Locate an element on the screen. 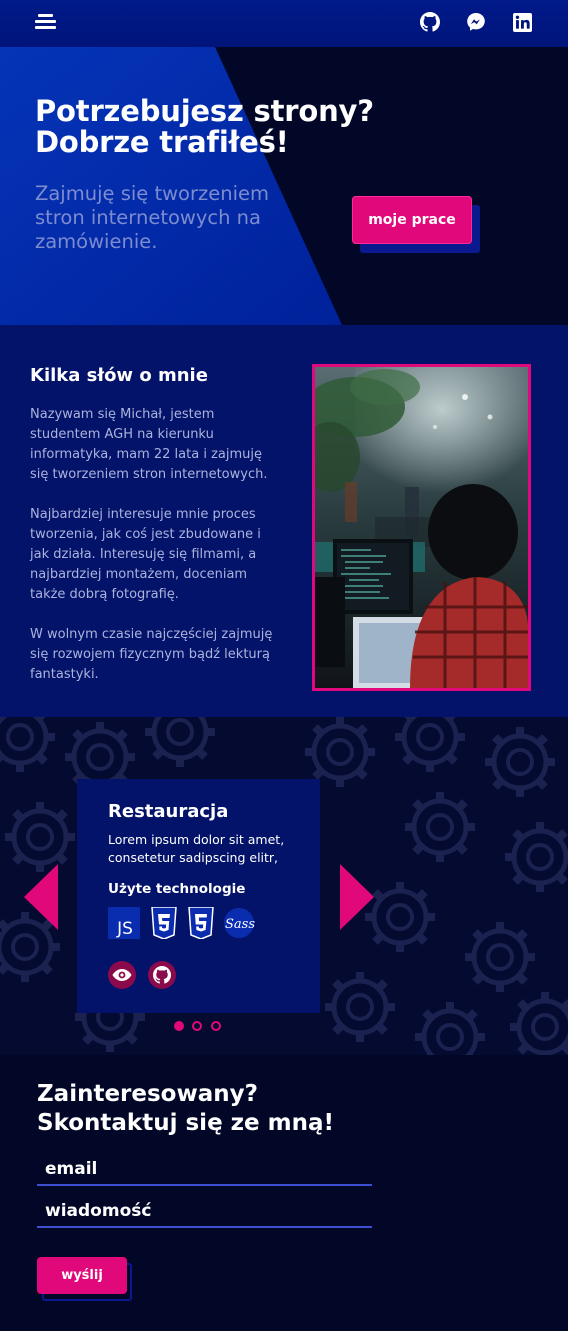 The image size is (568, 1331). preview-button is located at coordinates (122, 975).